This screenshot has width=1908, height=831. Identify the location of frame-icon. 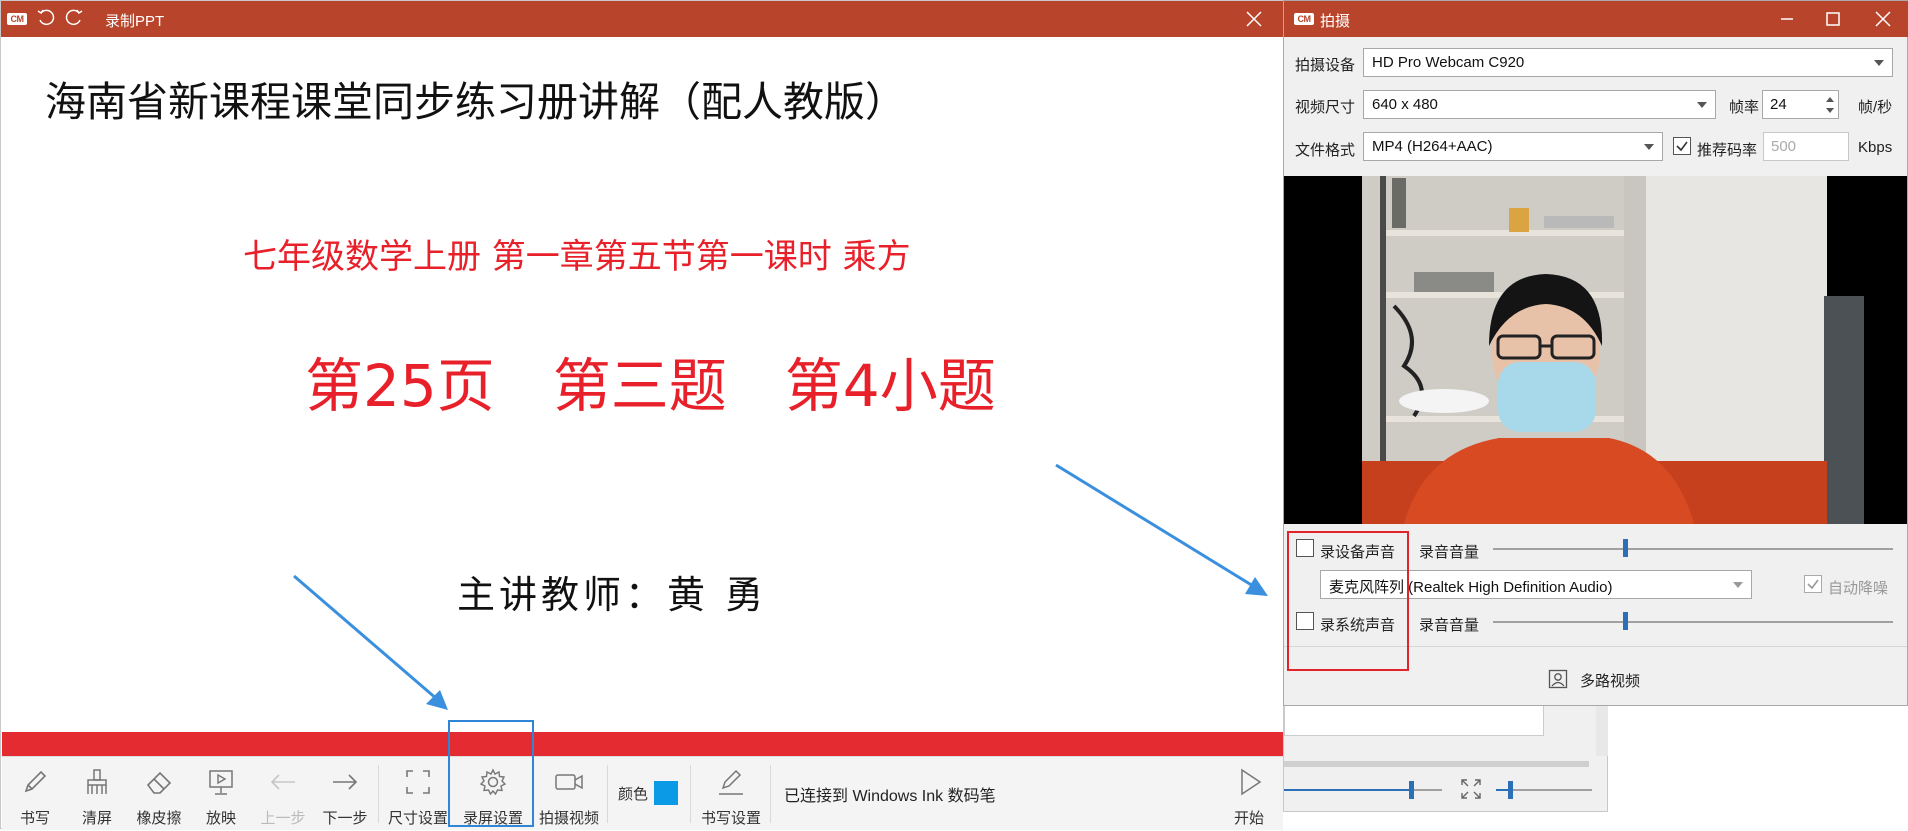
(418, 782).